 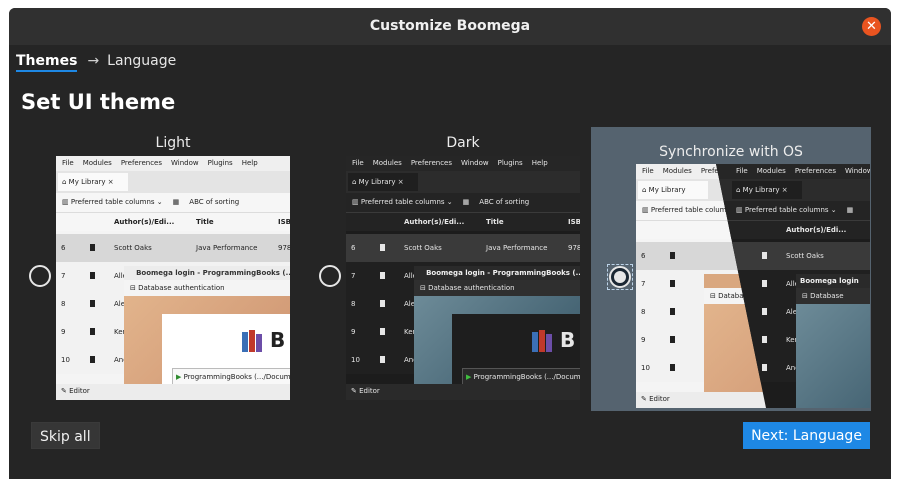 I want to click on breadcrumb: Themes → Language, so click(x=96, y=62).